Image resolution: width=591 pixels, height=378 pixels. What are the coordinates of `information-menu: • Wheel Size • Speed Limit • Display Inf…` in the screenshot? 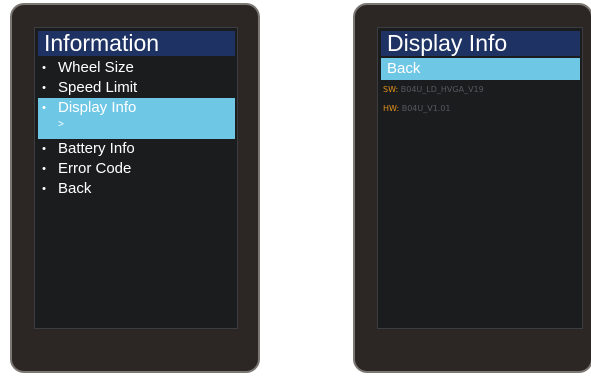 It's located at (136, 128).